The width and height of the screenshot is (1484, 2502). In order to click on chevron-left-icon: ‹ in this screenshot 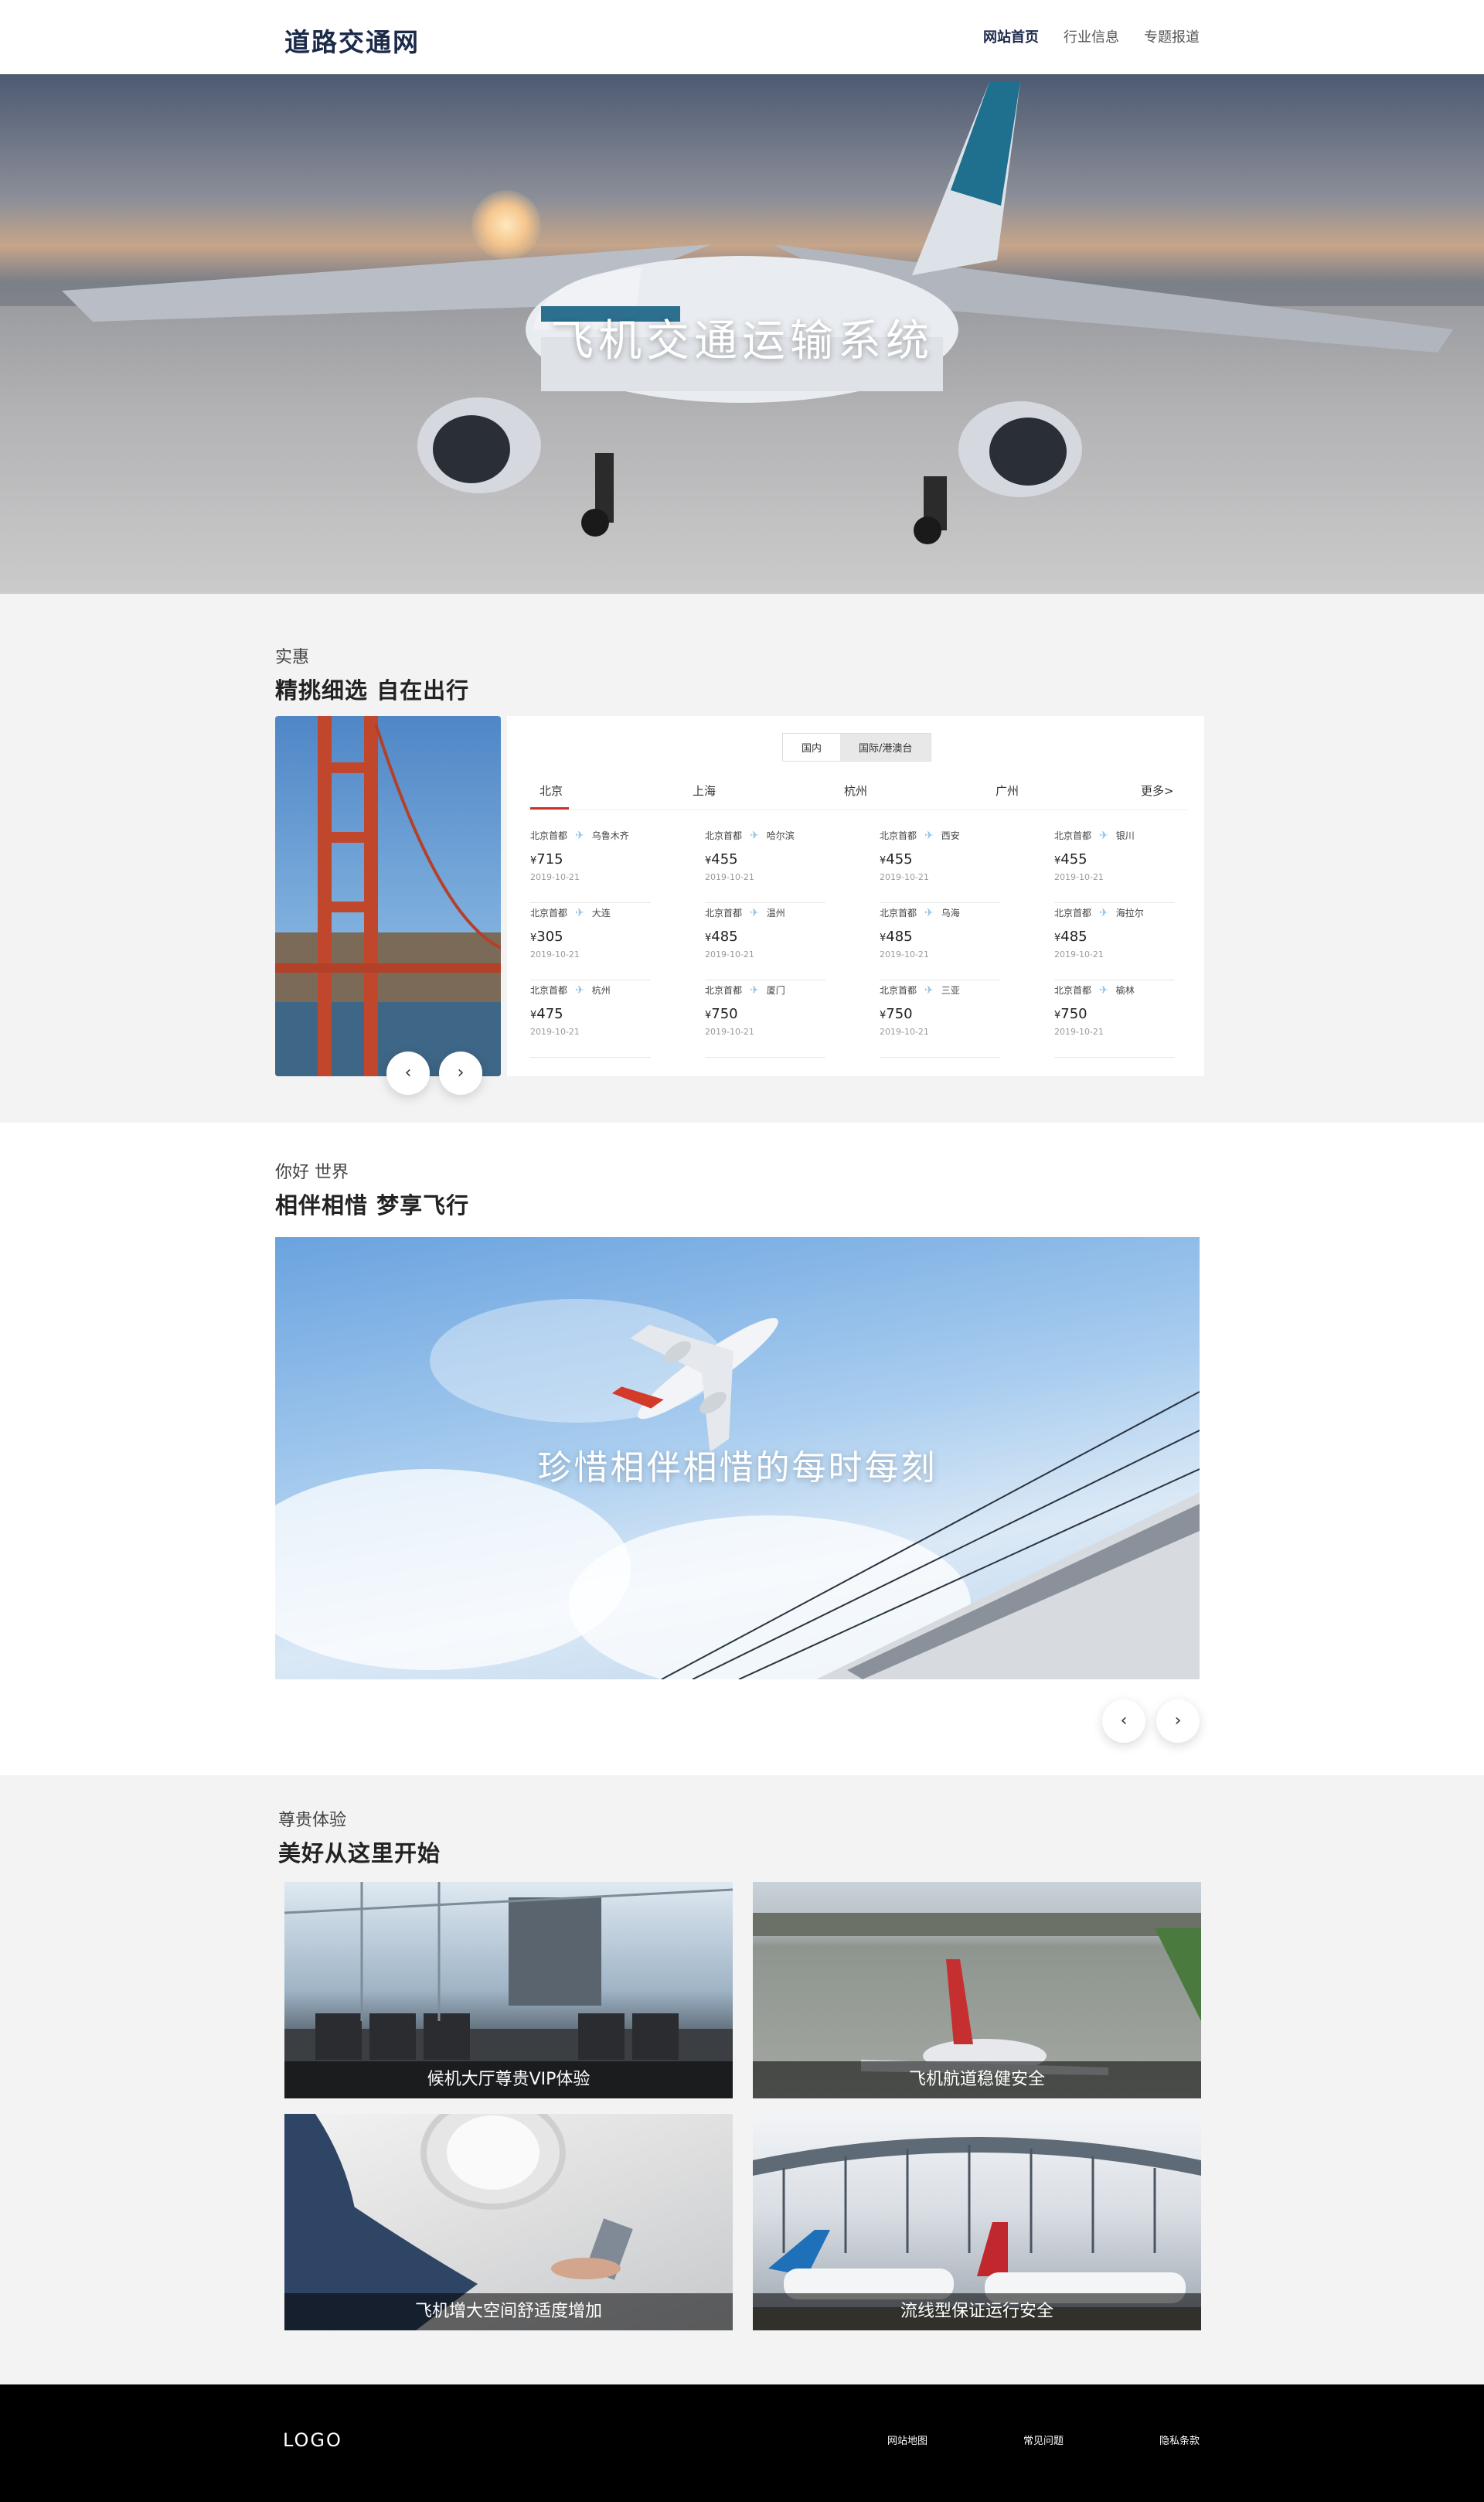, I will do `click(1124, 1720)`.